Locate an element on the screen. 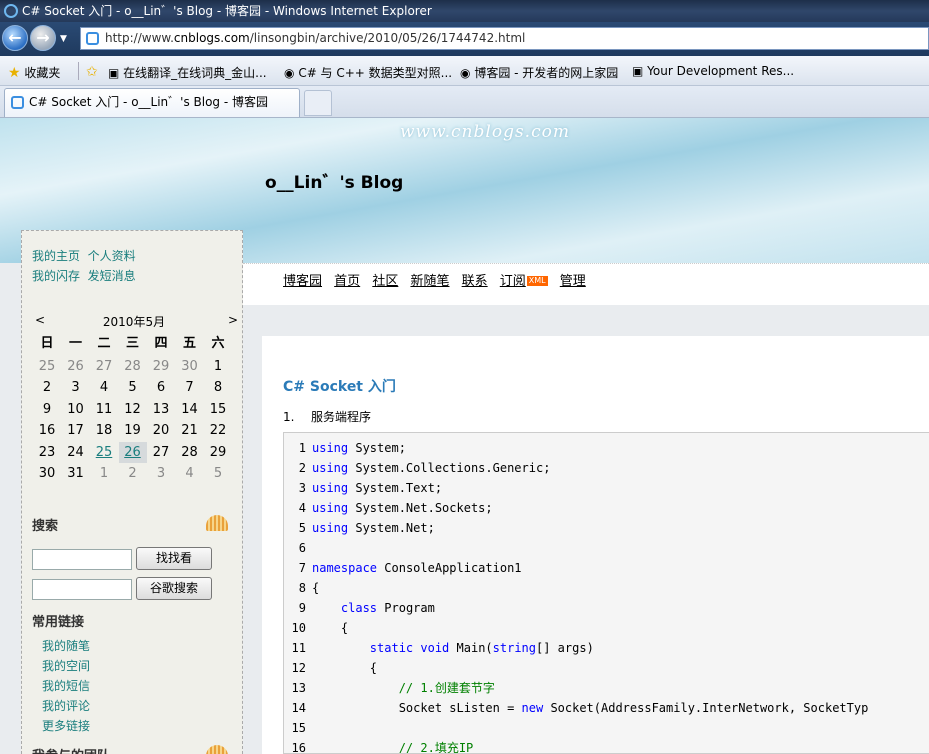  back-button: ← is located at coordinates (15, 38).